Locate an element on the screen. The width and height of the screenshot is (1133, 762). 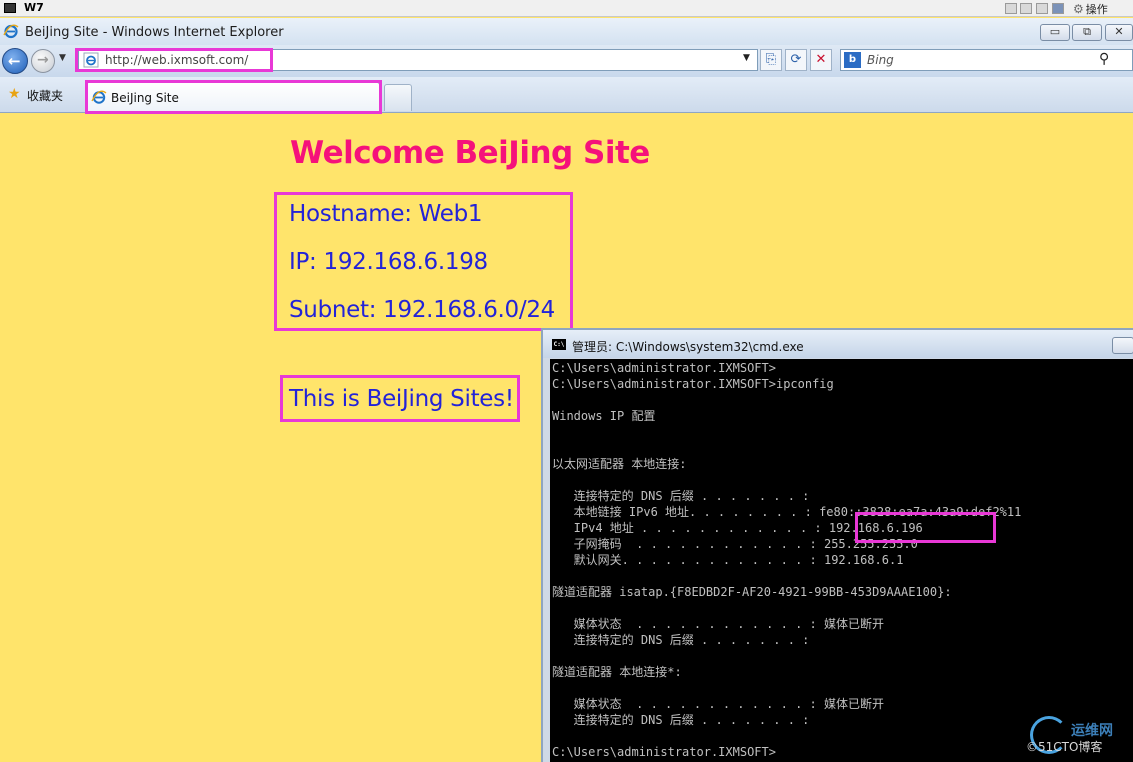
highlight-tab-box is located at coordinates (233, 97).